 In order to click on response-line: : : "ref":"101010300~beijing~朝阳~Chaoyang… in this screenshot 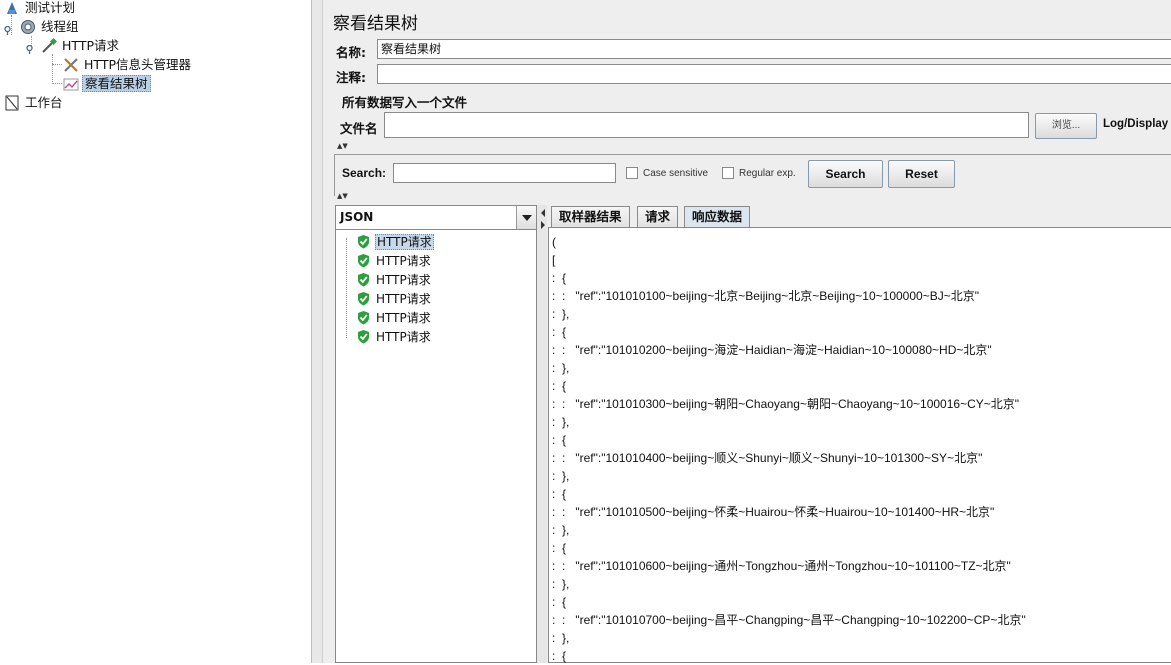, I will do `click(786, 404)`.